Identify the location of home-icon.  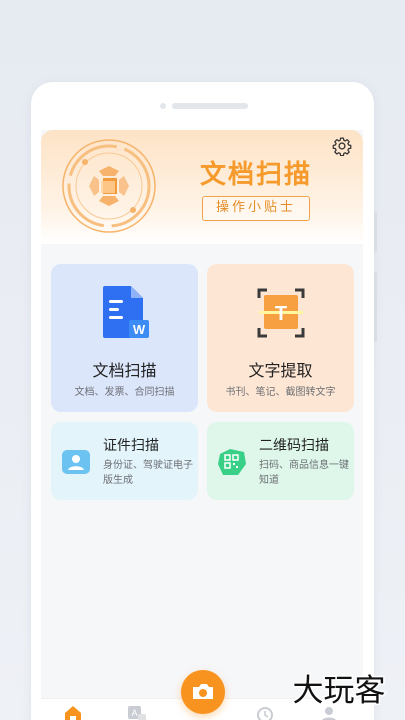
(73, 713).